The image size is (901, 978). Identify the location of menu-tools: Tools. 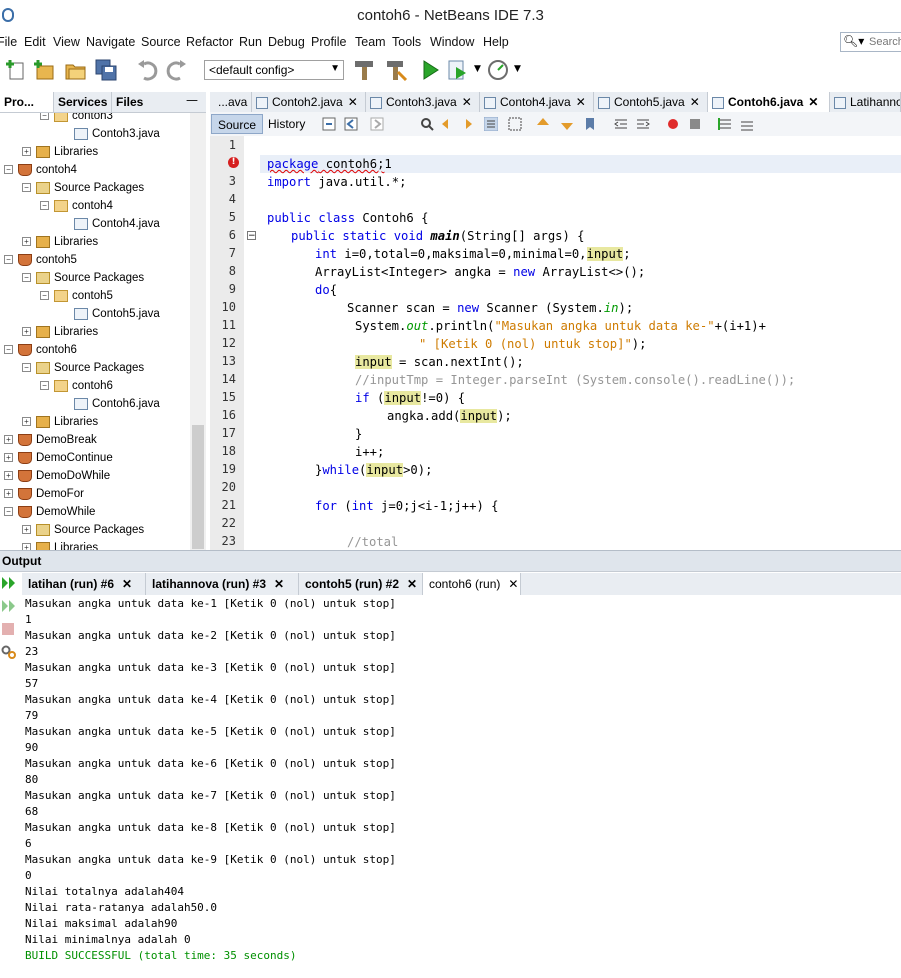
(406, 42).